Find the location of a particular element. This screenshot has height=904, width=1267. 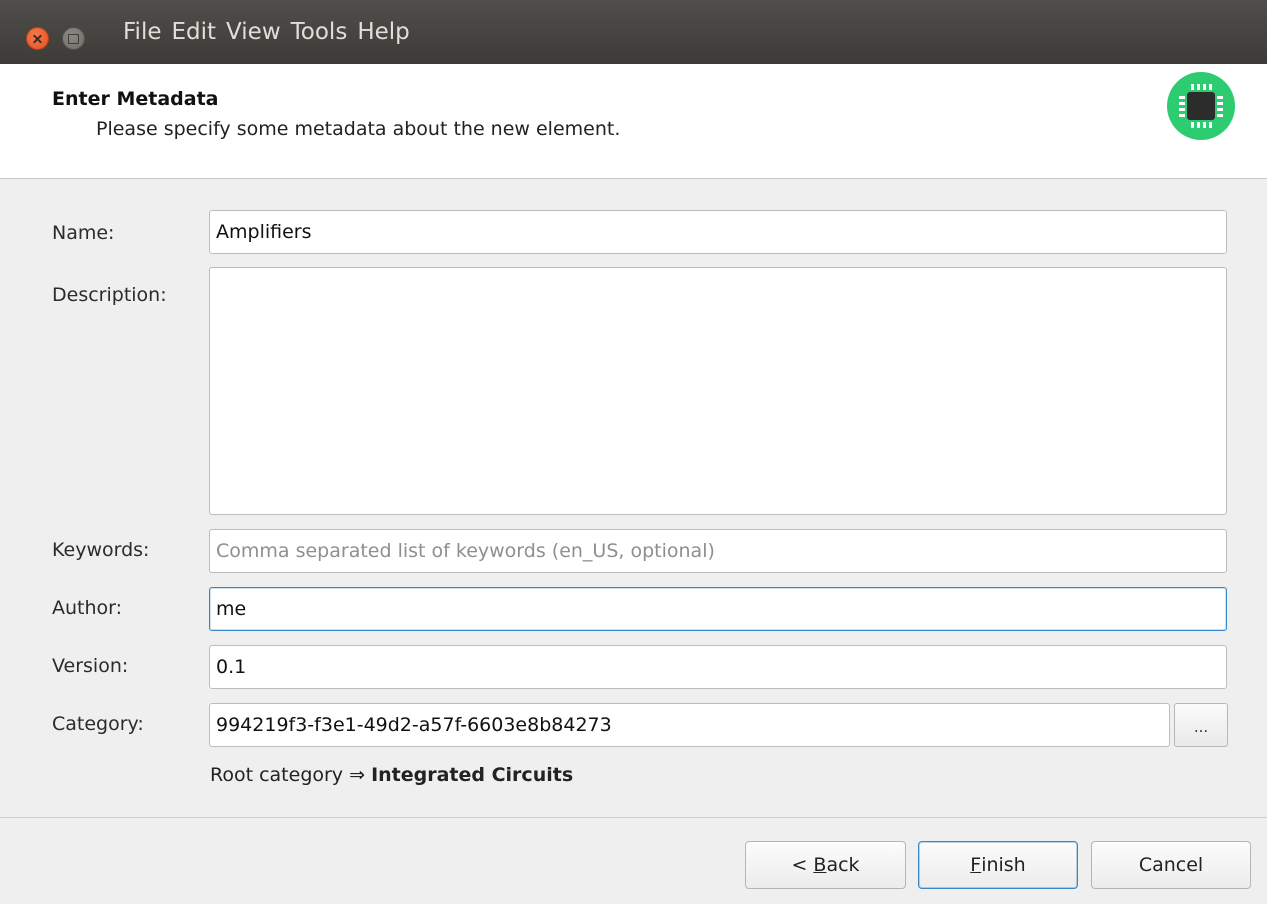

keywords-input is located at coordinates (718, 551).